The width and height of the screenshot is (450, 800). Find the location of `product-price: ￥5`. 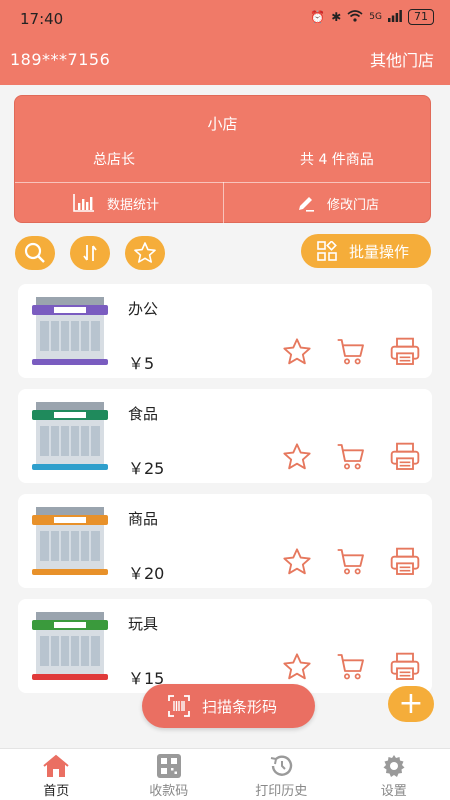

product-price: ￥5 is located at coordinates (141, 363).